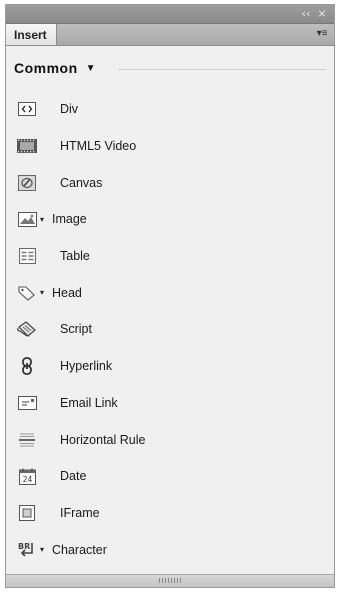  I want to click on insert-item-label: Table, so click(75, 256).